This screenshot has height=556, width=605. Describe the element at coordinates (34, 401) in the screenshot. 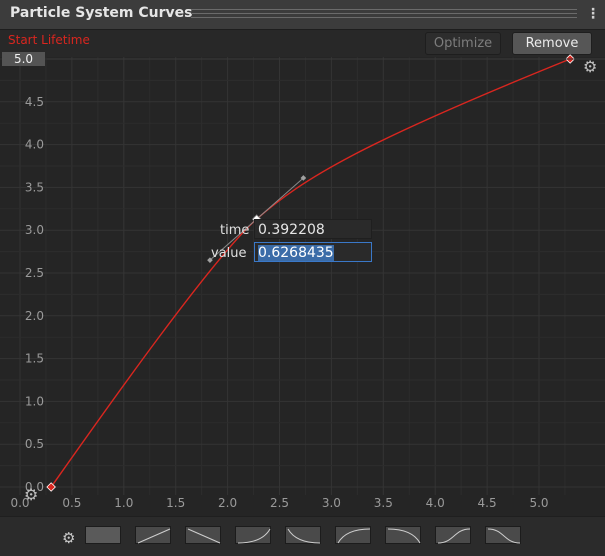

I see `y-tick-label: 1.0` at that location.